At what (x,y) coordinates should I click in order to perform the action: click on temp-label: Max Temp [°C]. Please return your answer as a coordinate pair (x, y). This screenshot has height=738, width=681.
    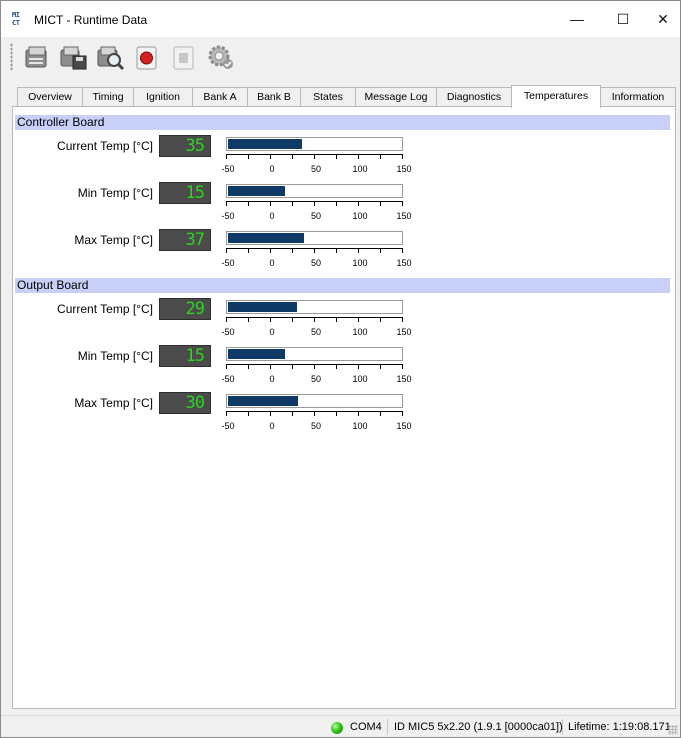
    Looking at the image, I should click on (113, 240).